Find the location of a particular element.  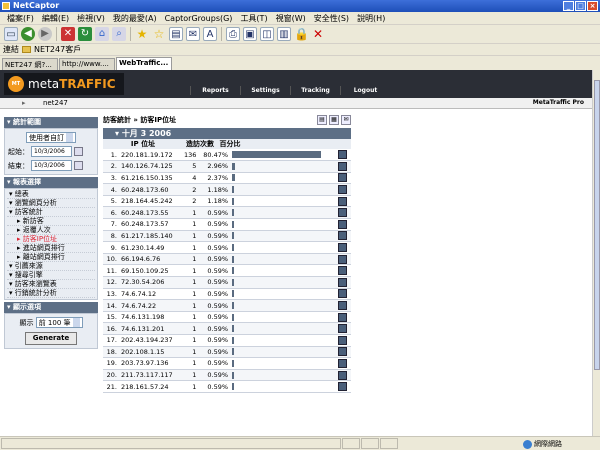

globe-icon is located at coordinates (527, 444).